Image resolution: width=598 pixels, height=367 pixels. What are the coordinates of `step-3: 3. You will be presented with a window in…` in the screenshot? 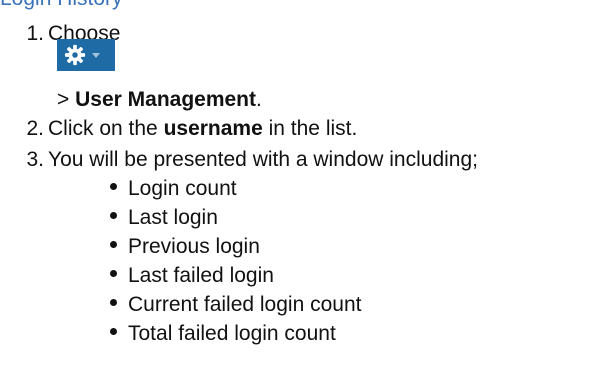 It's located at (239, 160).